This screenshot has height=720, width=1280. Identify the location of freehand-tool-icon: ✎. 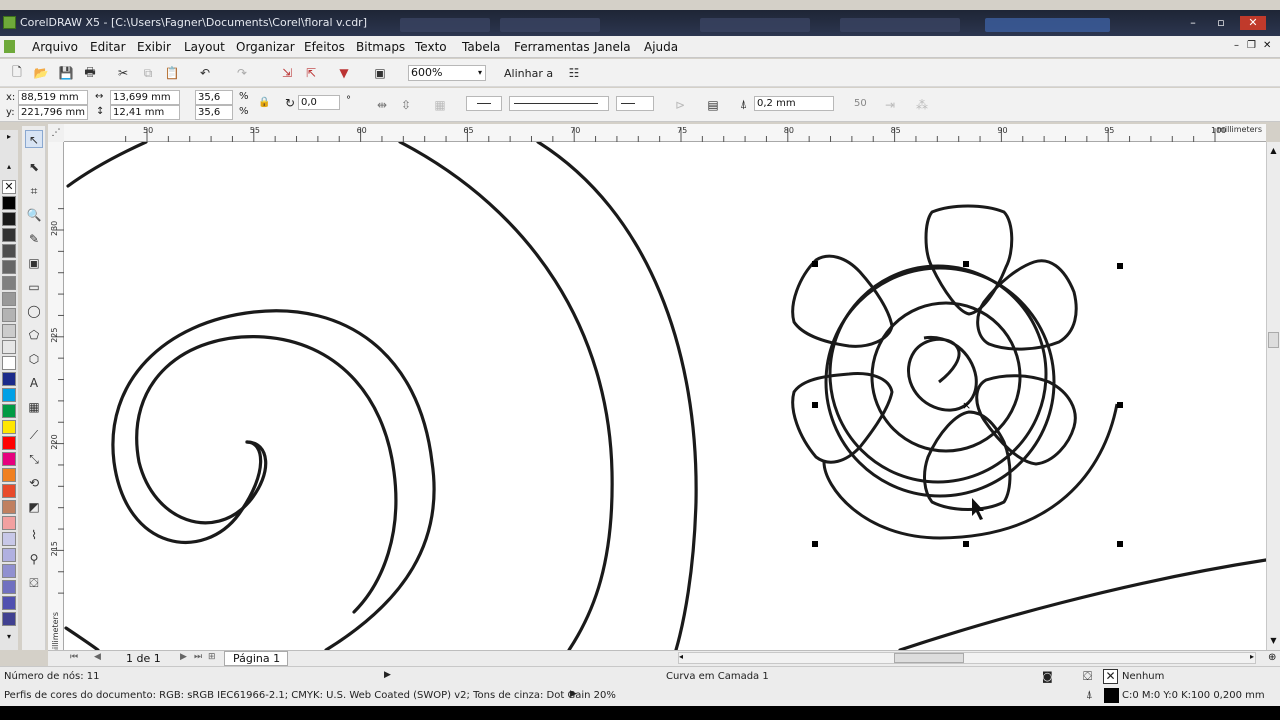
(34, 239).